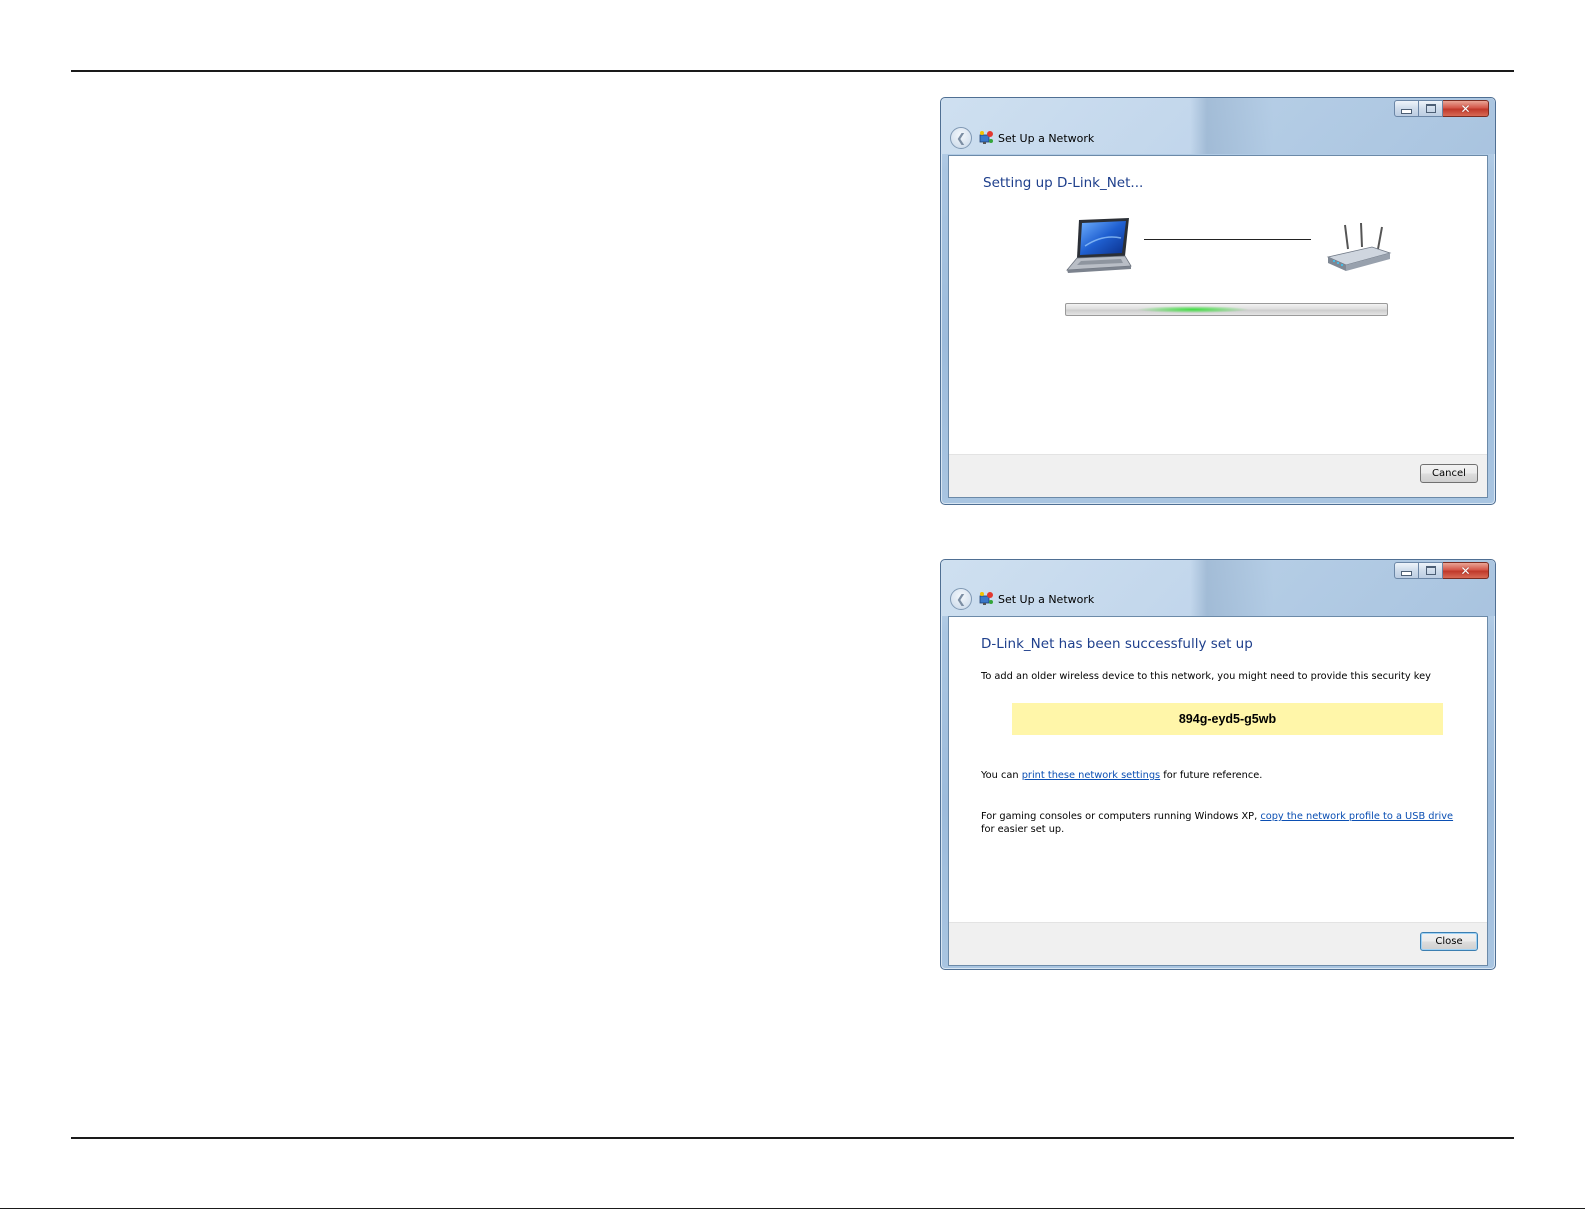 This screenshot has width=1585, height=1225. I want to click on print-prefix: You can, so click(1001, 775).